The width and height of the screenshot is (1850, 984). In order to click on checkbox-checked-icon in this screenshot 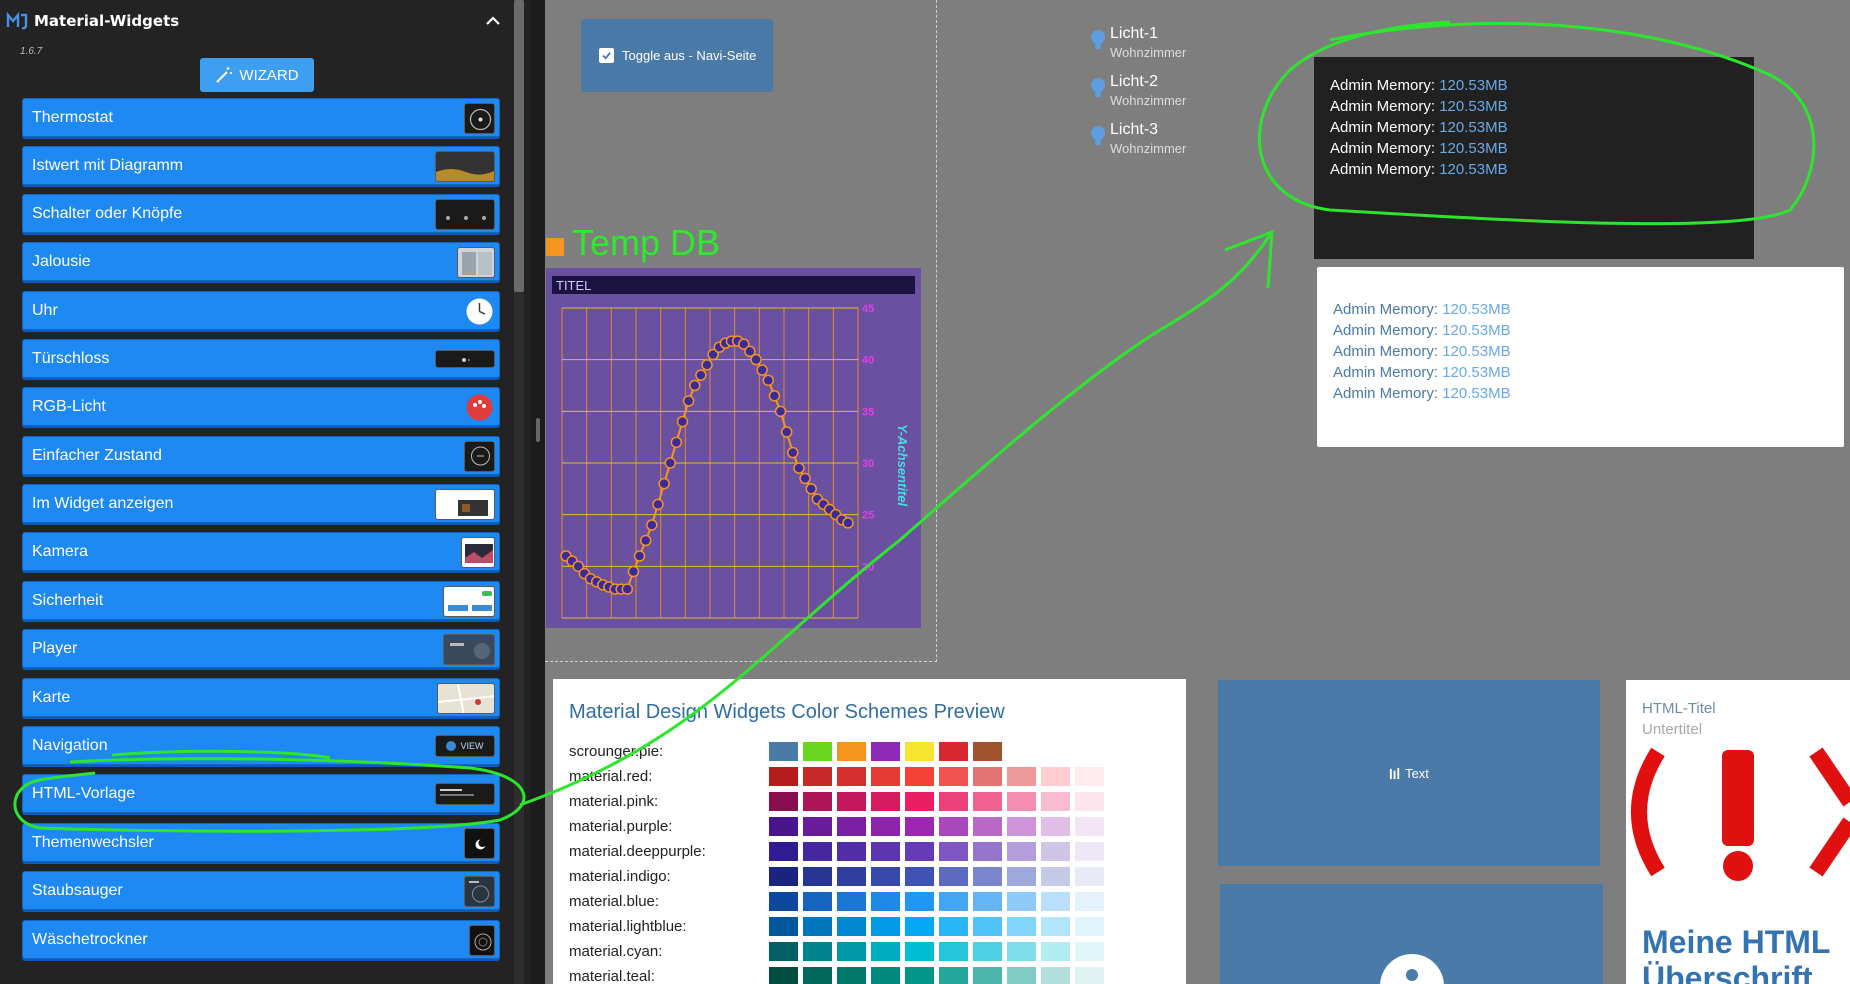, I will do `click(606, 55)`.